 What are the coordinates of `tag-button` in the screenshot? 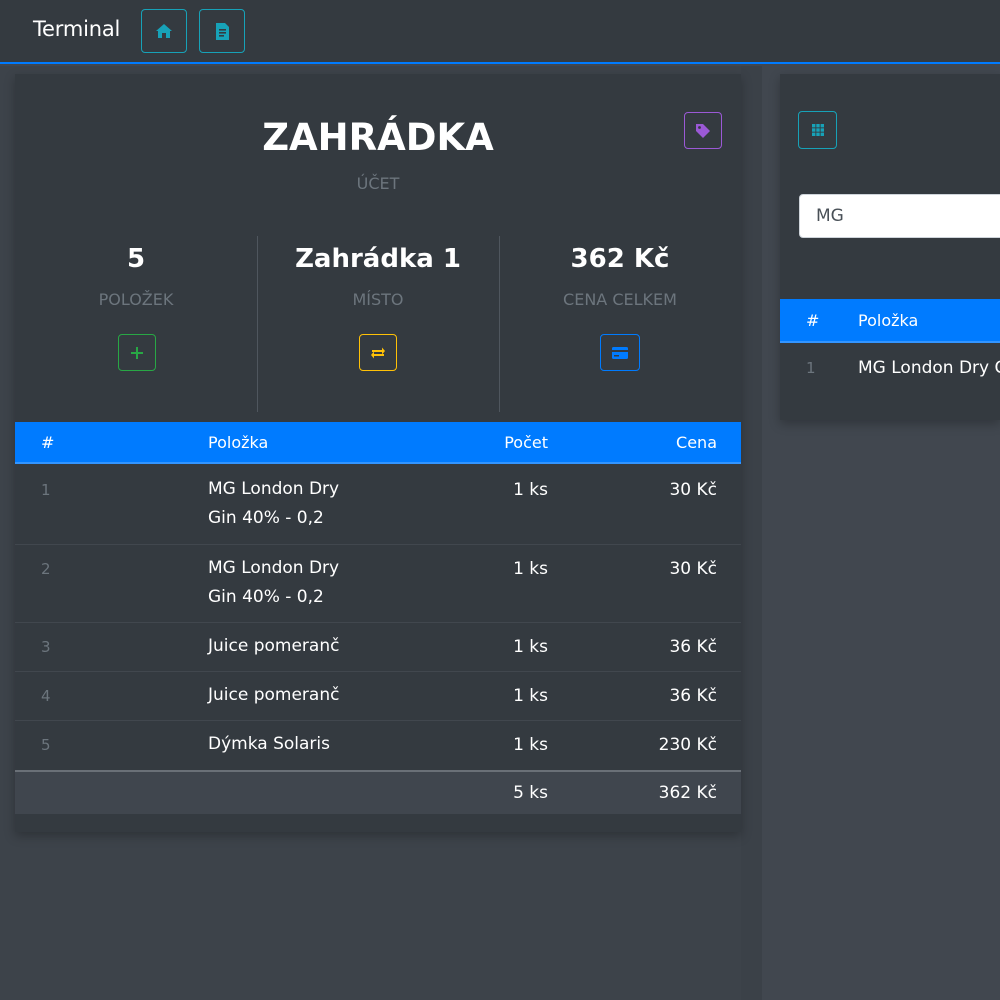 It's located at (703, 130).